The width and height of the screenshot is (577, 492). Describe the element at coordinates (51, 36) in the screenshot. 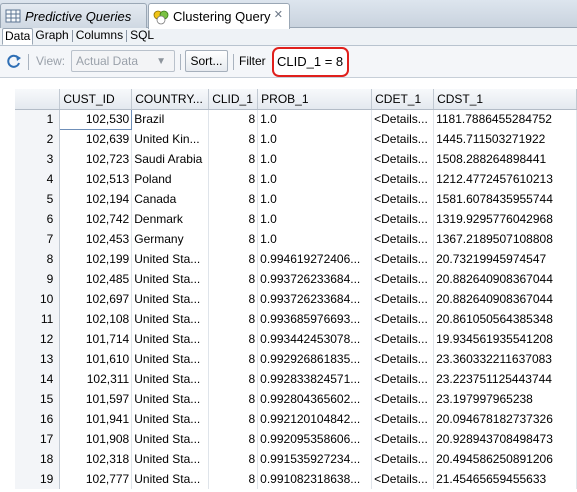

I see `tab-graph: Graph` at that location.